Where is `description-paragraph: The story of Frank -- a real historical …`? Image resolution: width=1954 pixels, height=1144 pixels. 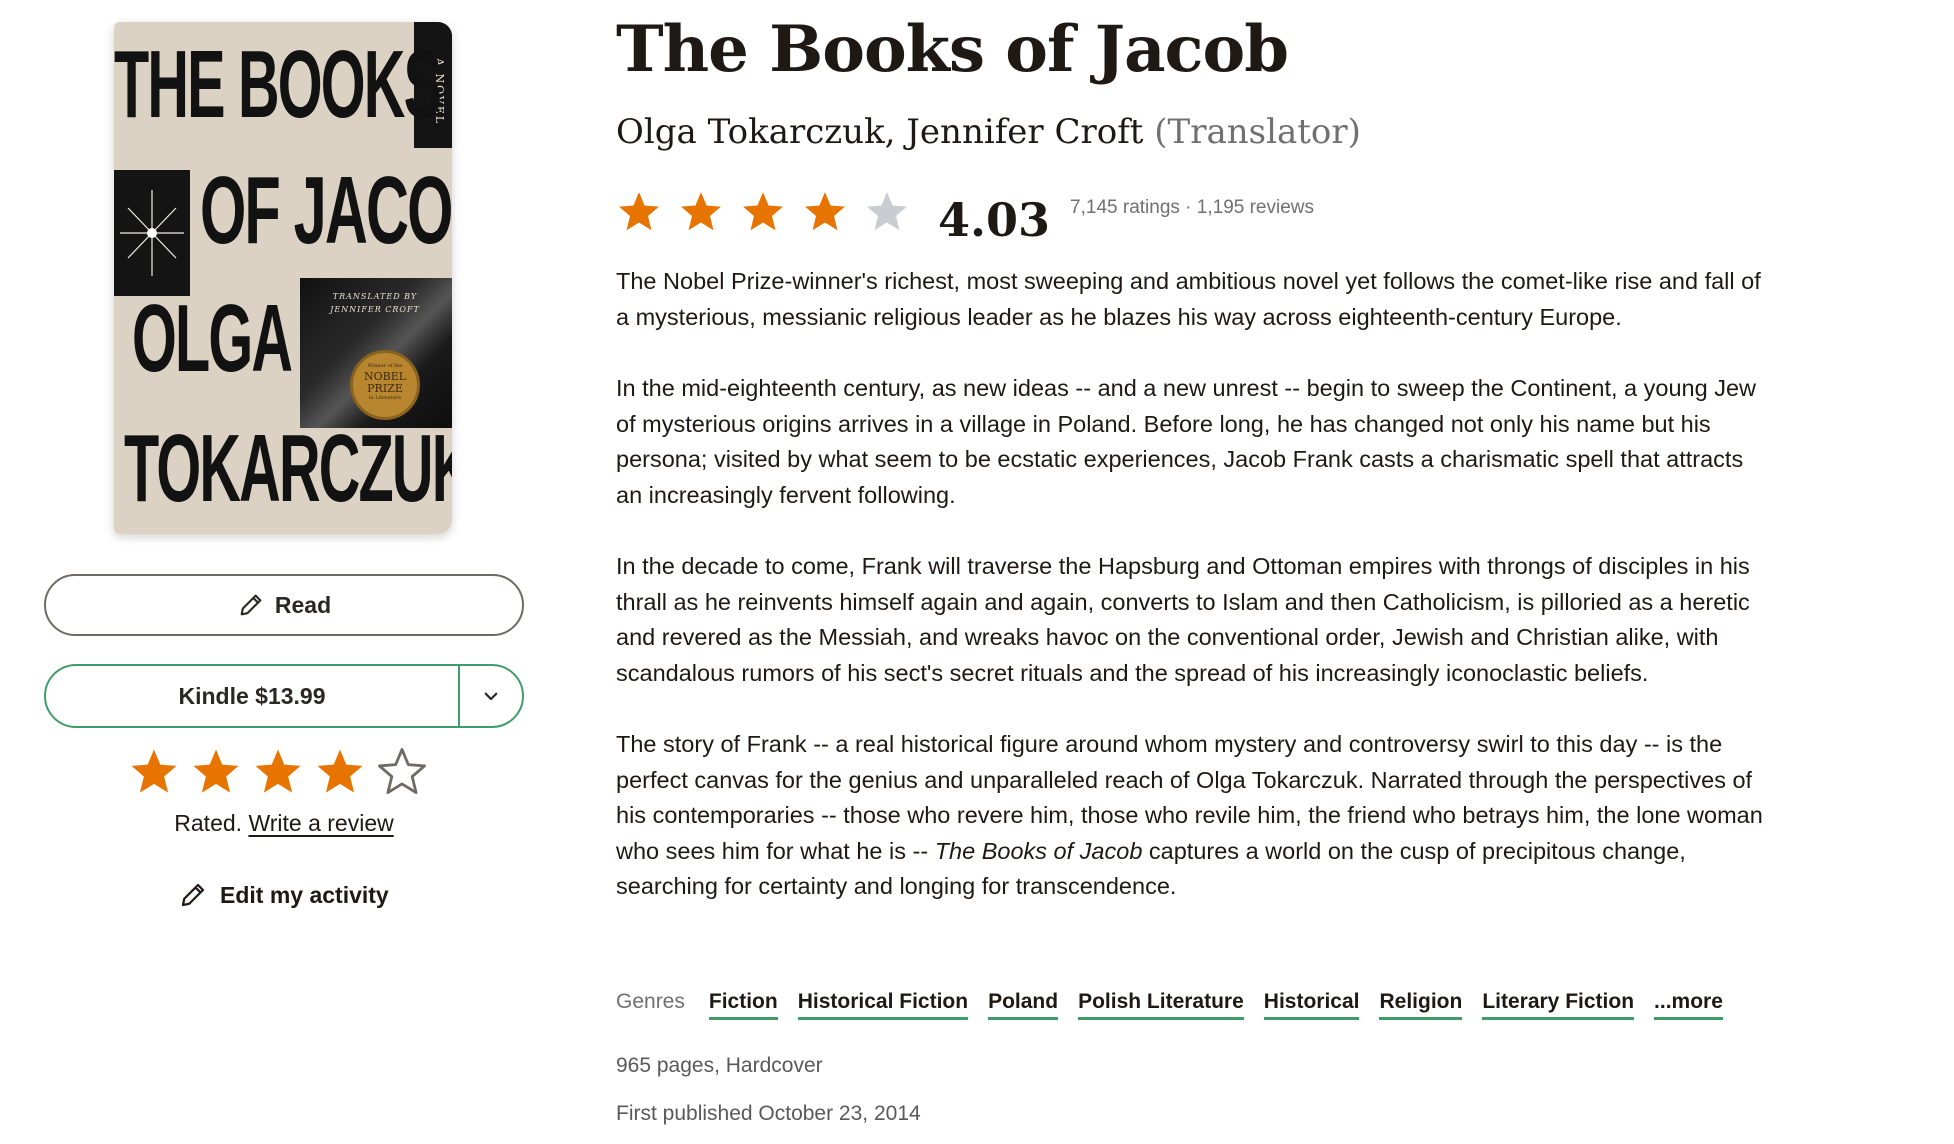
description-paragraph: The story of Frank -- a real historical … is located at coordinates (1191, 816).